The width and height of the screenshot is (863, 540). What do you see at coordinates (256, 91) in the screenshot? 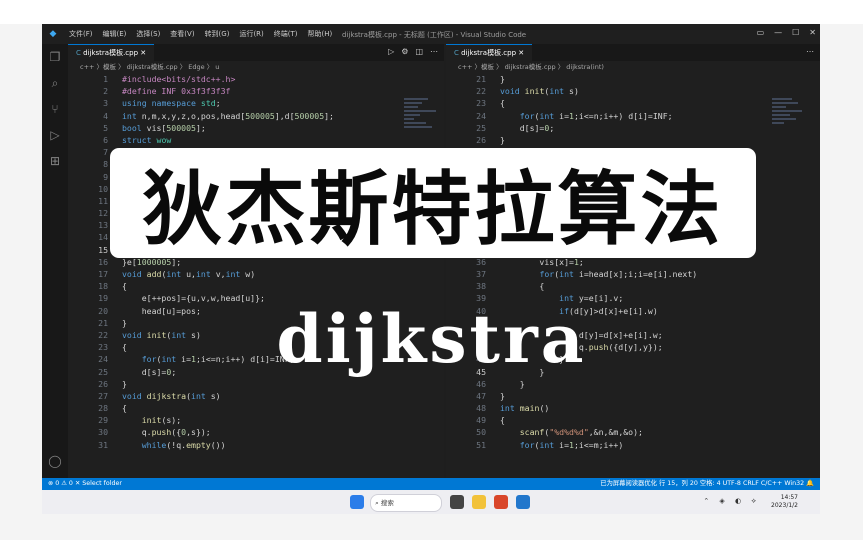
I see `code-line: 2 #define INF 0x3f3f3f3f` at bounding box center [256, 91].